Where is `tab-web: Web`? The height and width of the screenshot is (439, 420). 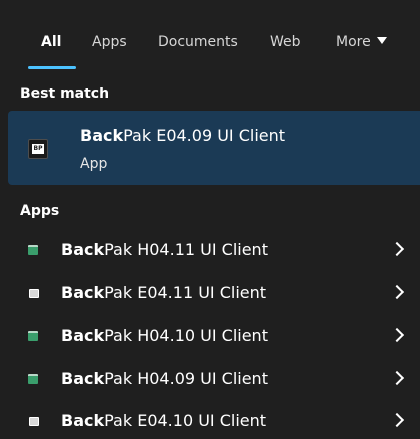
tab-web: Web is located at coordinates (285, 42).